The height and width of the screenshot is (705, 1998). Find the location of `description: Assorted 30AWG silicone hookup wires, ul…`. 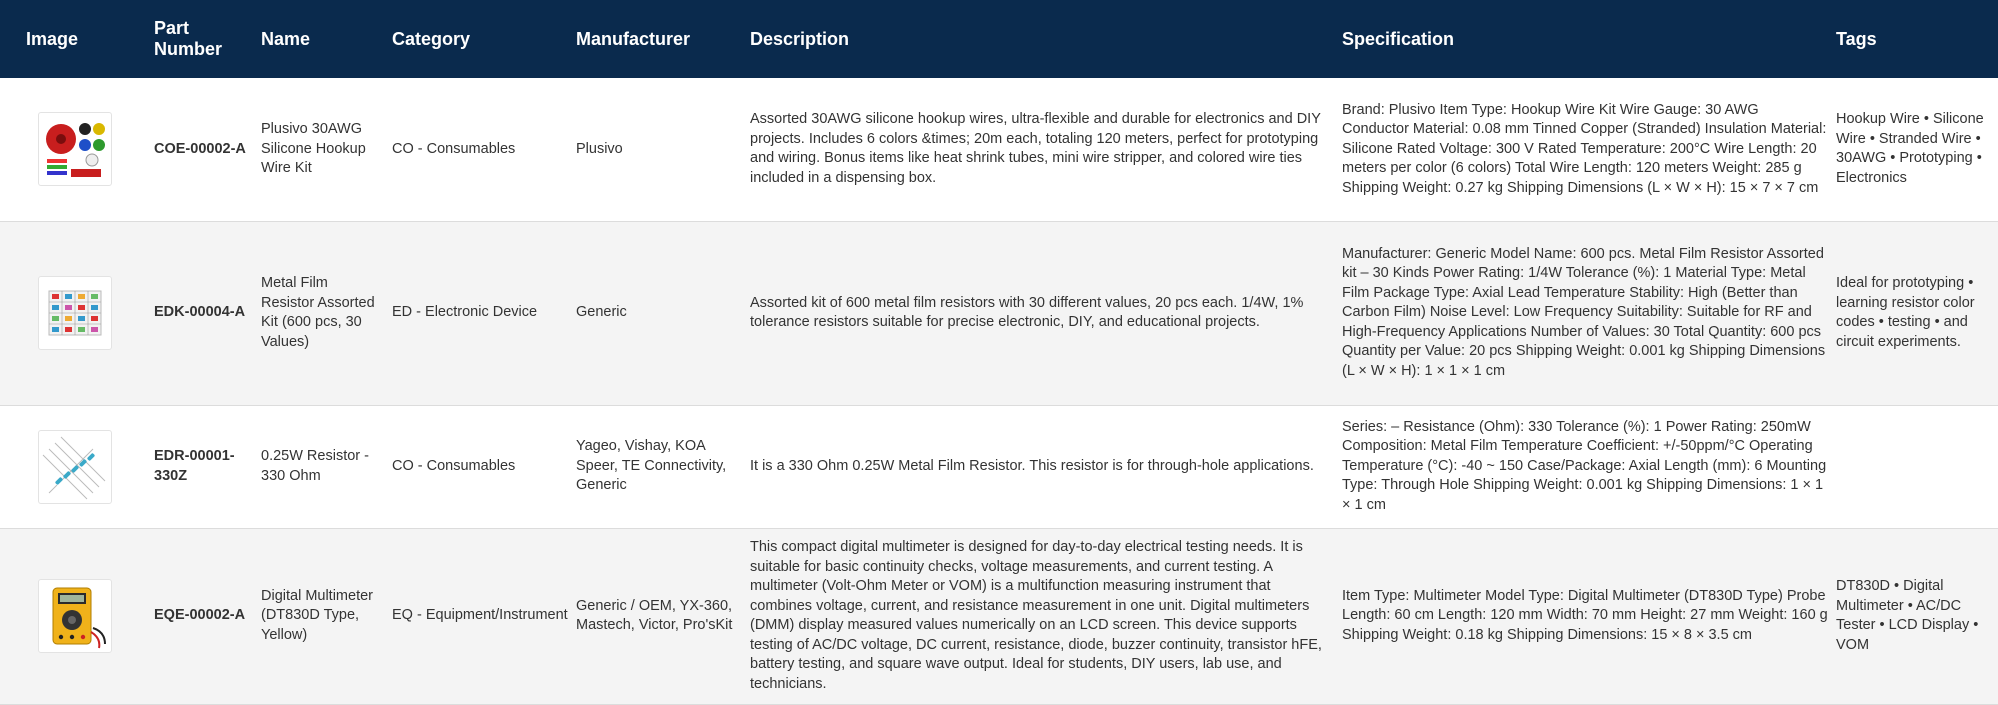

description: Assorted 30AWG silicone hookup wires, ul… is located at coordinates (1035, 148).